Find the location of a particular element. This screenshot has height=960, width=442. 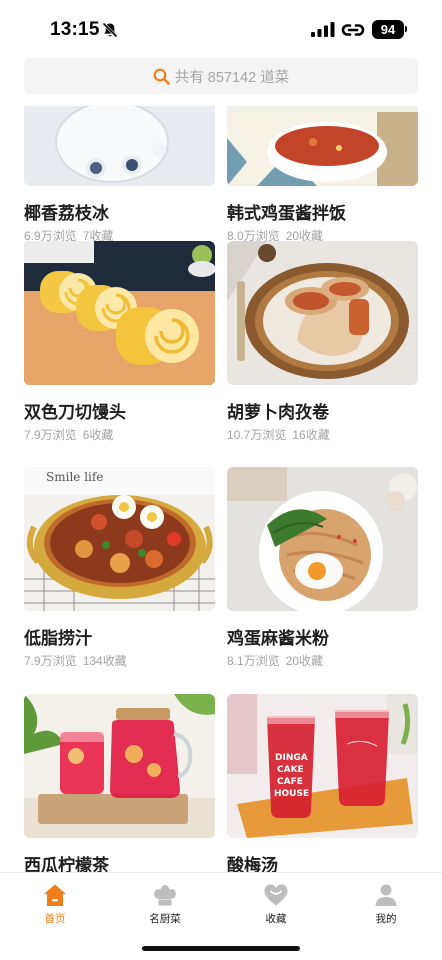

recipe-image-carrot-cumin-rolls is located at coordinates (322, 313).